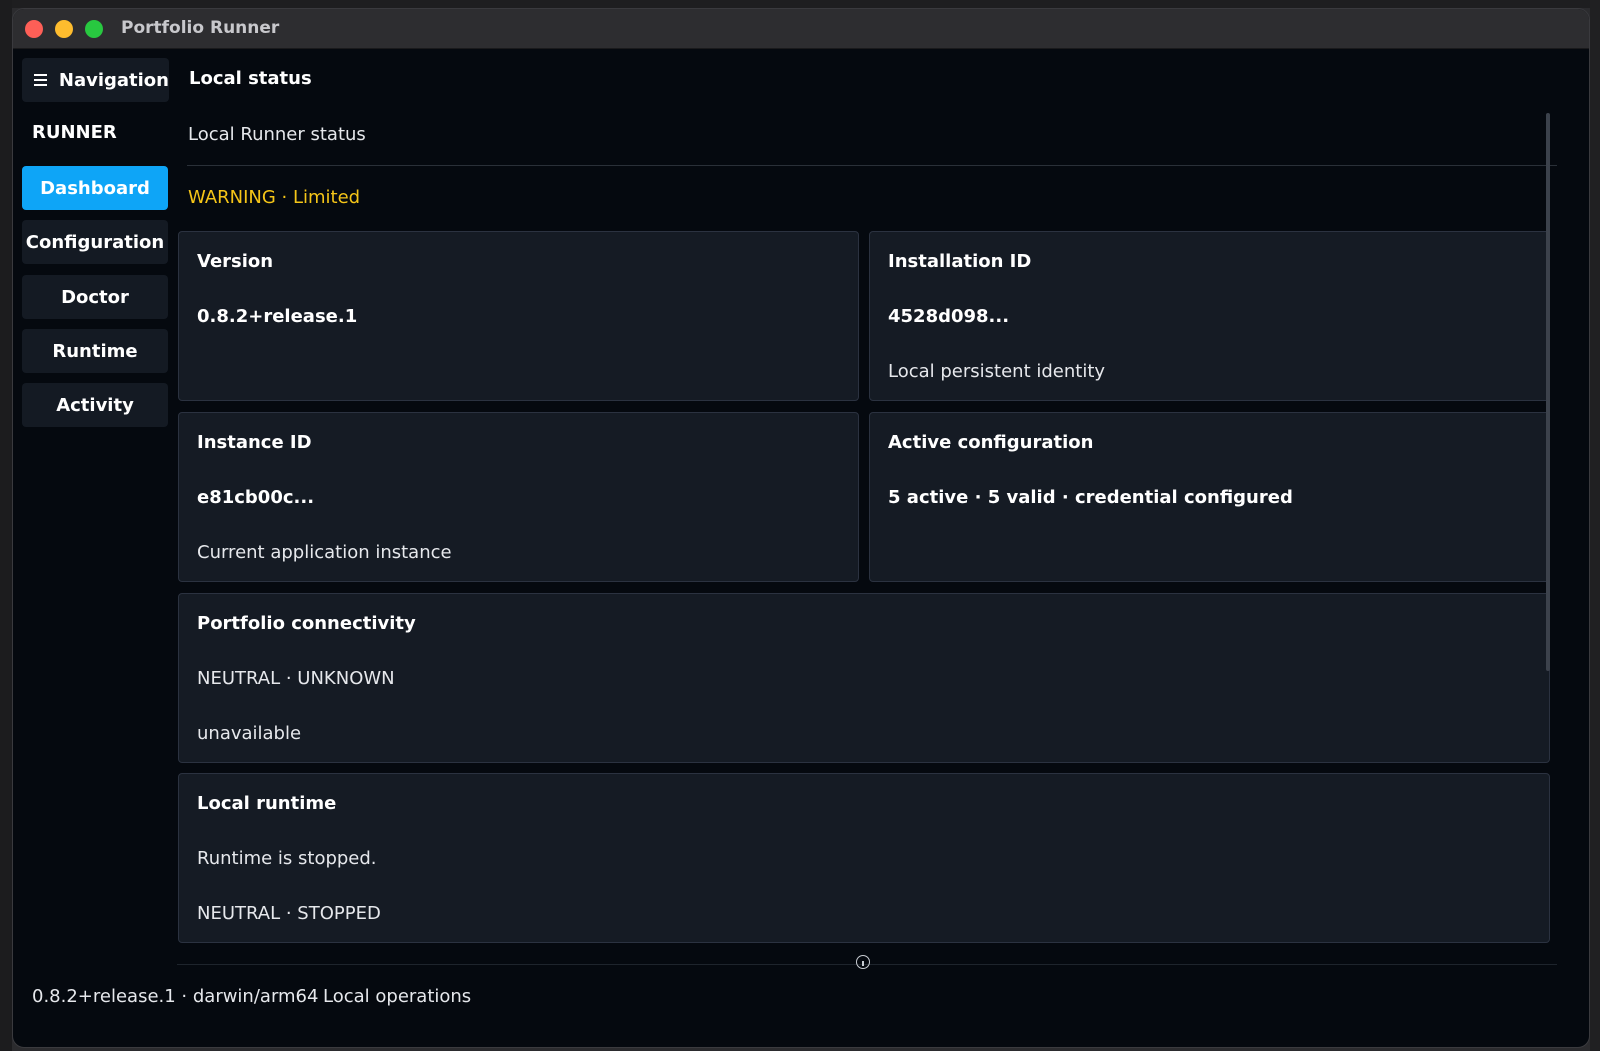  I want to click on sidebar-item-label: Dashboard, so click(95, 188).